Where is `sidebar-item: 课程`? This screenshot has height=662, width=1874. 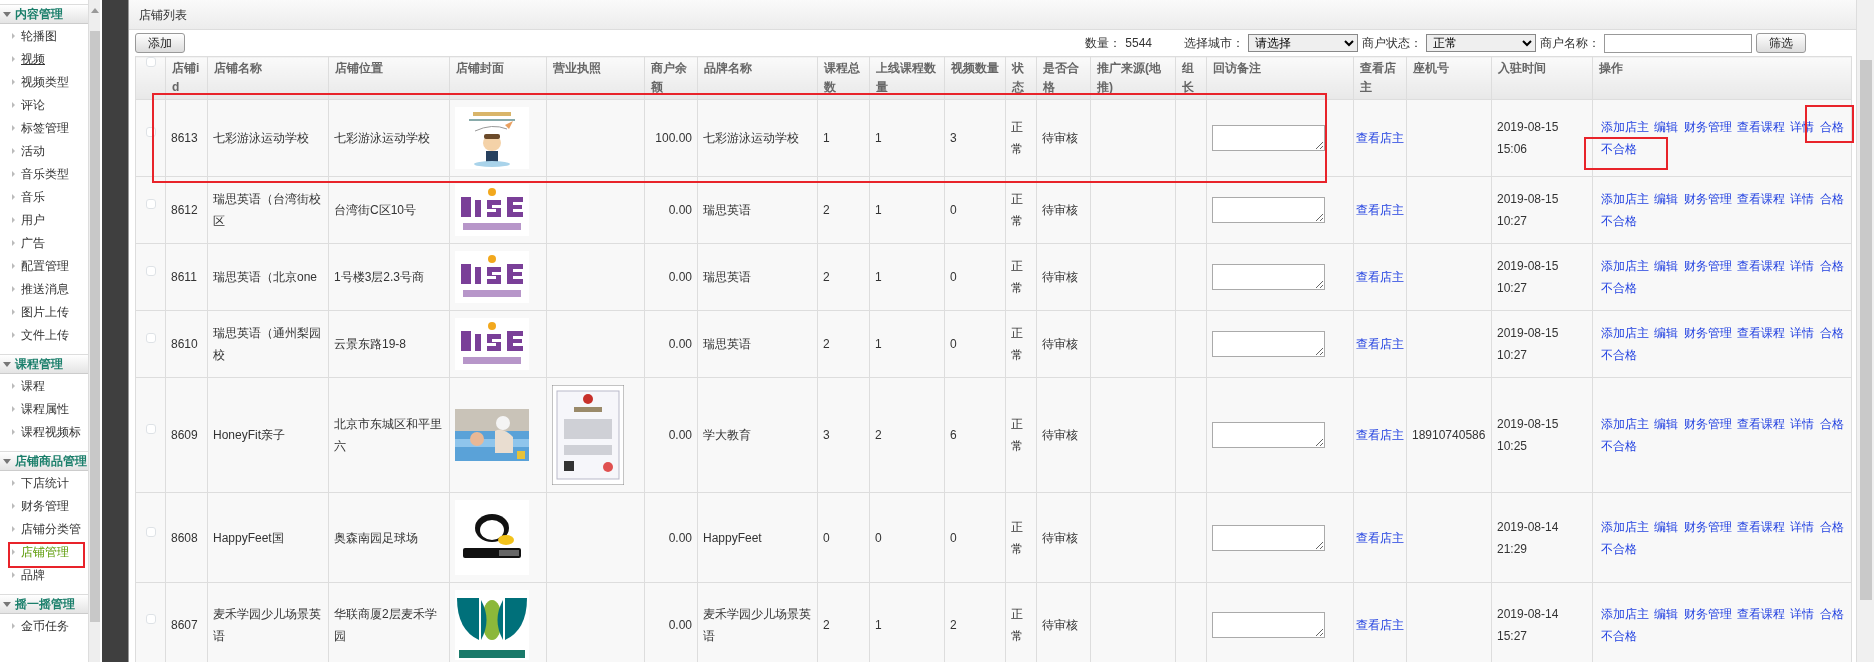
sidebar-item: 课程 is located at coordinates (33, 385).